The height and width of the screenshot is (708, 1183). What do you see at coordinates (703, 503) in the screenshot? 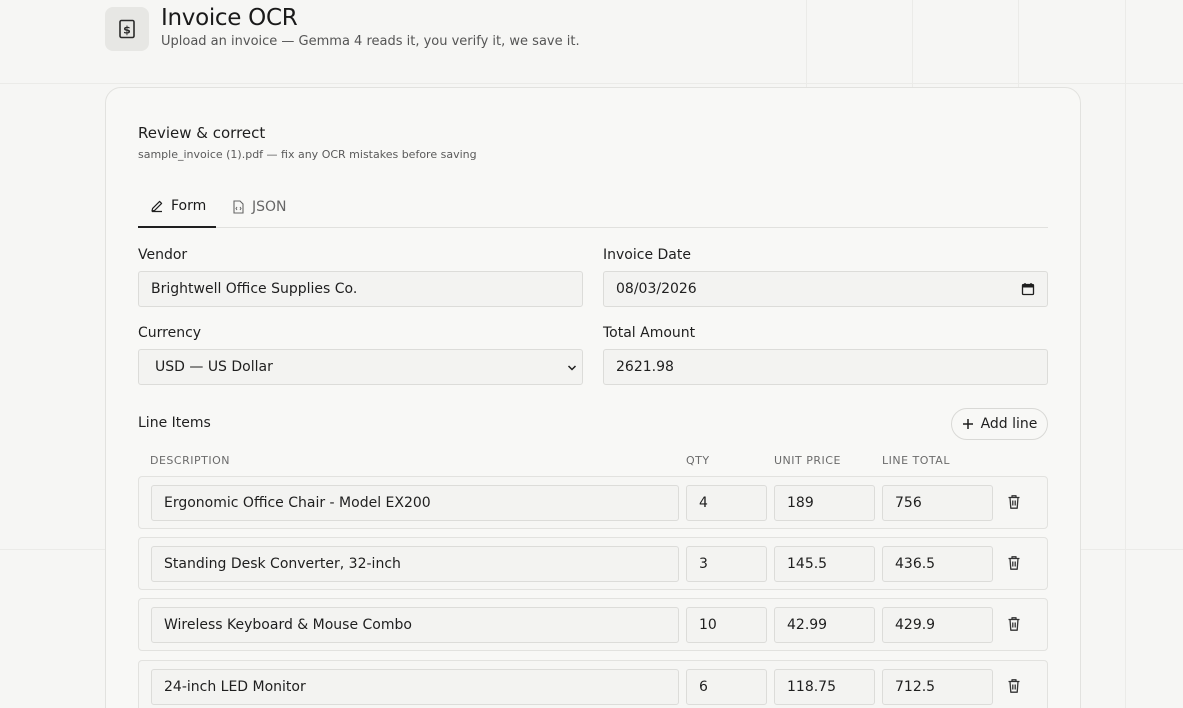
I see `qty-value: 4` at bounding box center [703, 503].